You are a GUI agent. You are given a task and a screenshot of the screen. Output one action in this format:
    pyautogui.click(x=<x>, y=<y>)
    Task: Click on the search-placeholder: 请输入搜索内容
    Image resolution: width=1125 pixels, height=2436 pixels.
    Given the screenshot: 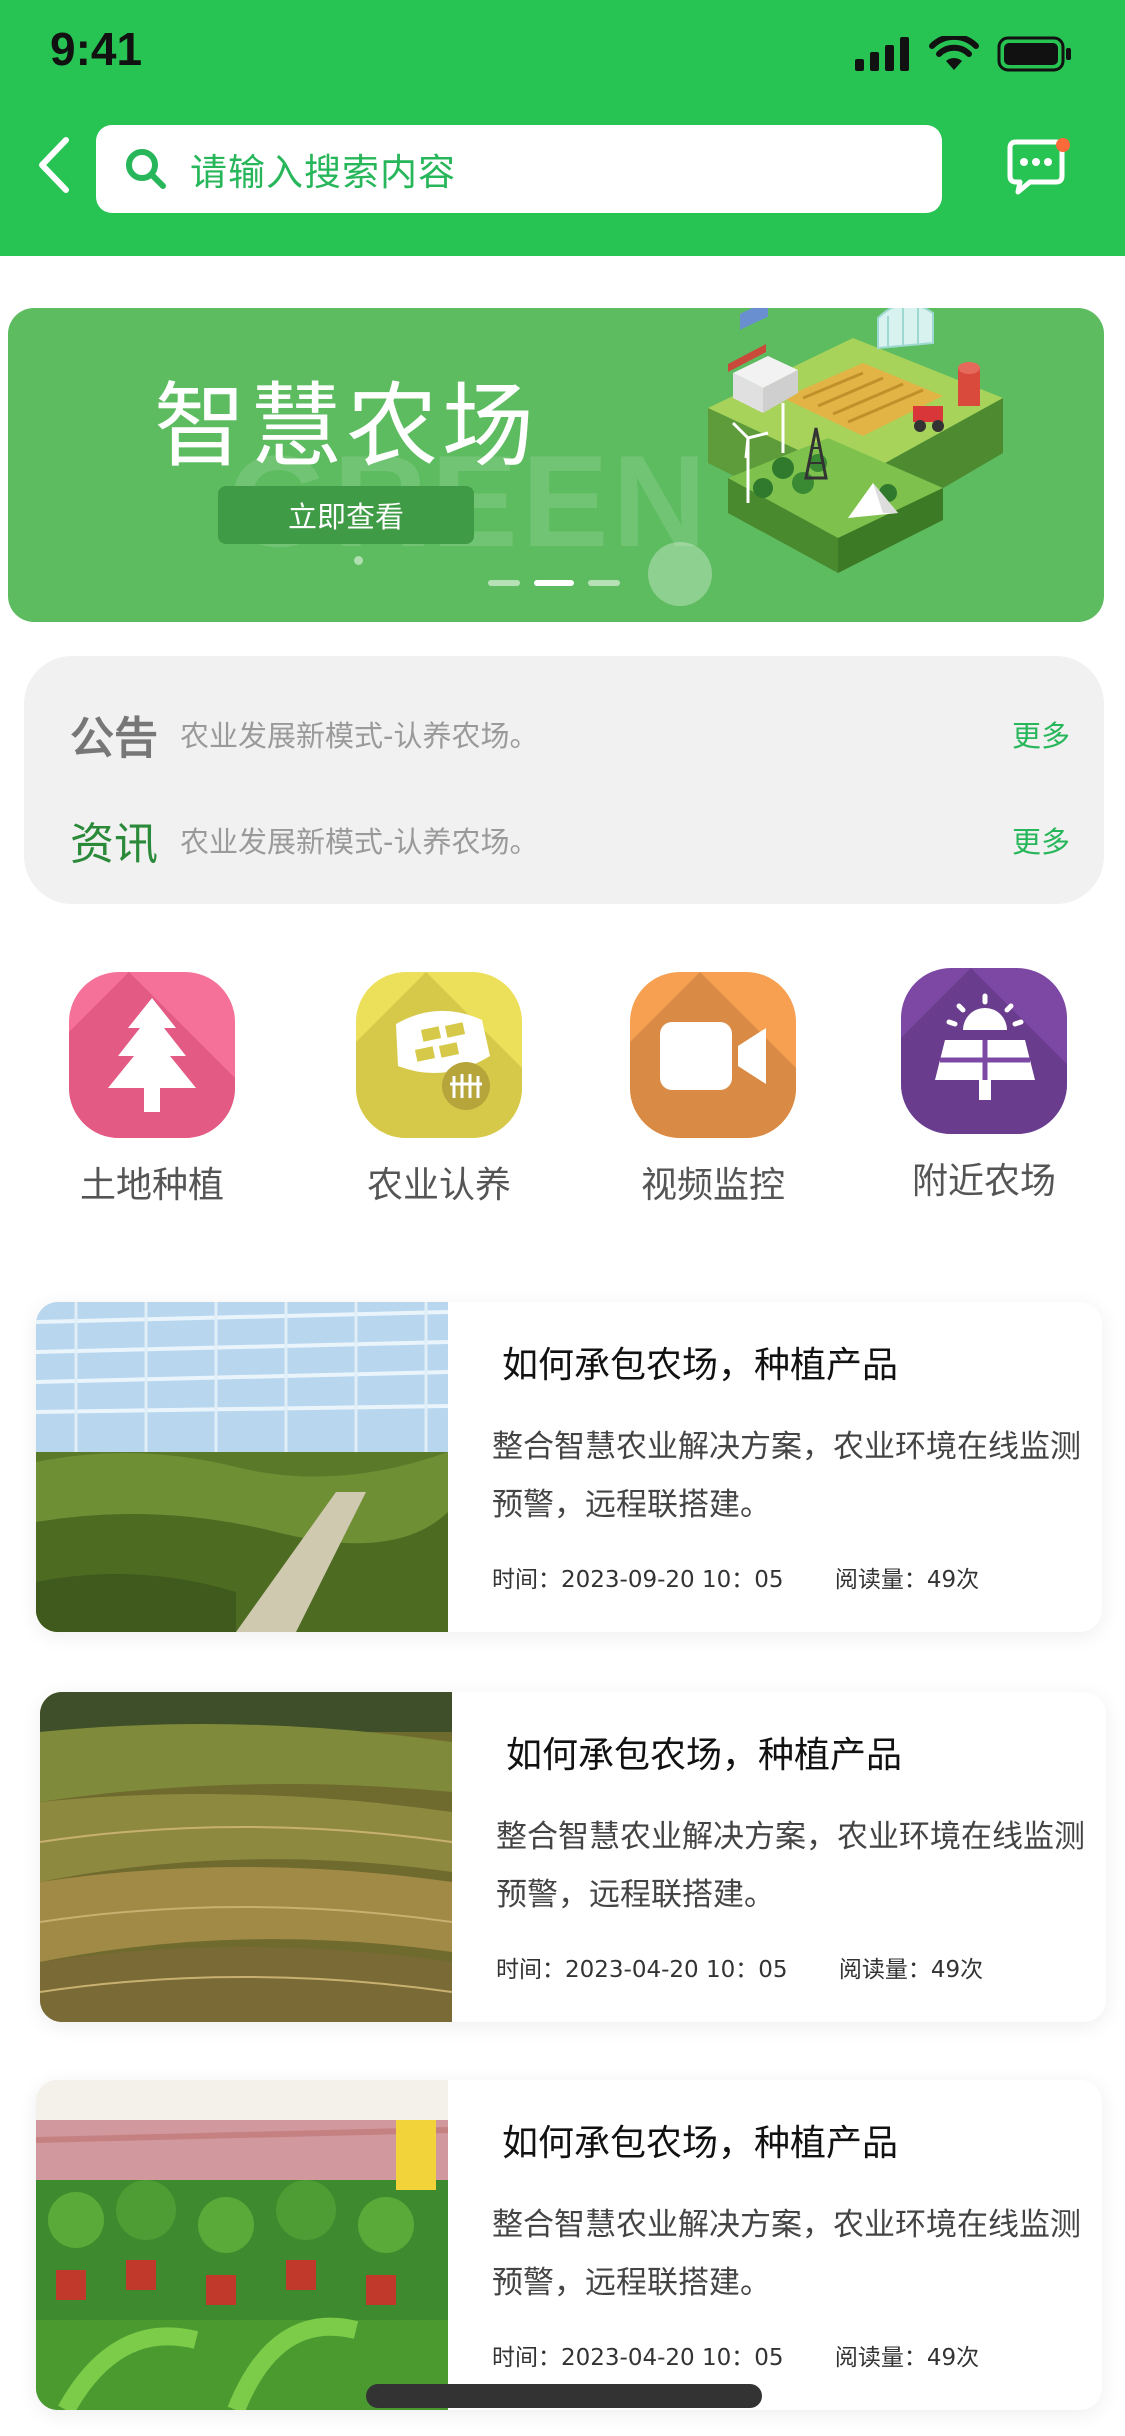 What is the action you would take?
    pyautogui.click(x=323, y=172)
    